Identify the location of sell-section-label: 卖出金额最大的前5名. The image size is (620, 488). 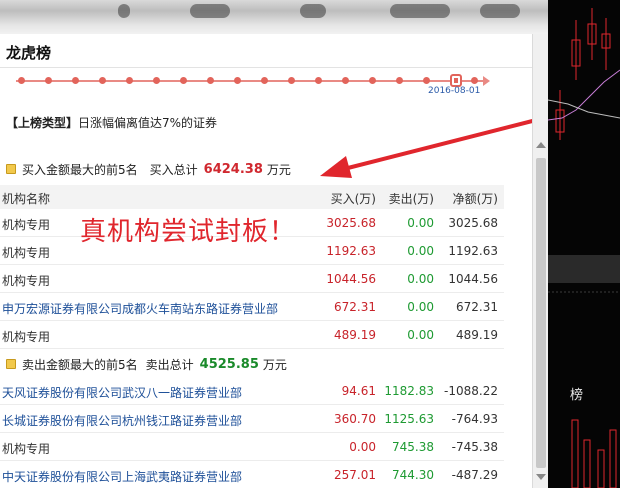
(80, 364).